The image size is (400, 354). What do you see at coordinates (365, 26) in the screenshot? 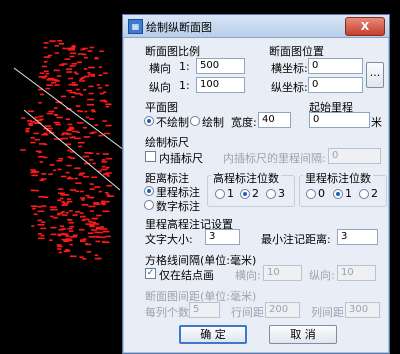
I see `close-button: X` at bounding box center [365, 26].